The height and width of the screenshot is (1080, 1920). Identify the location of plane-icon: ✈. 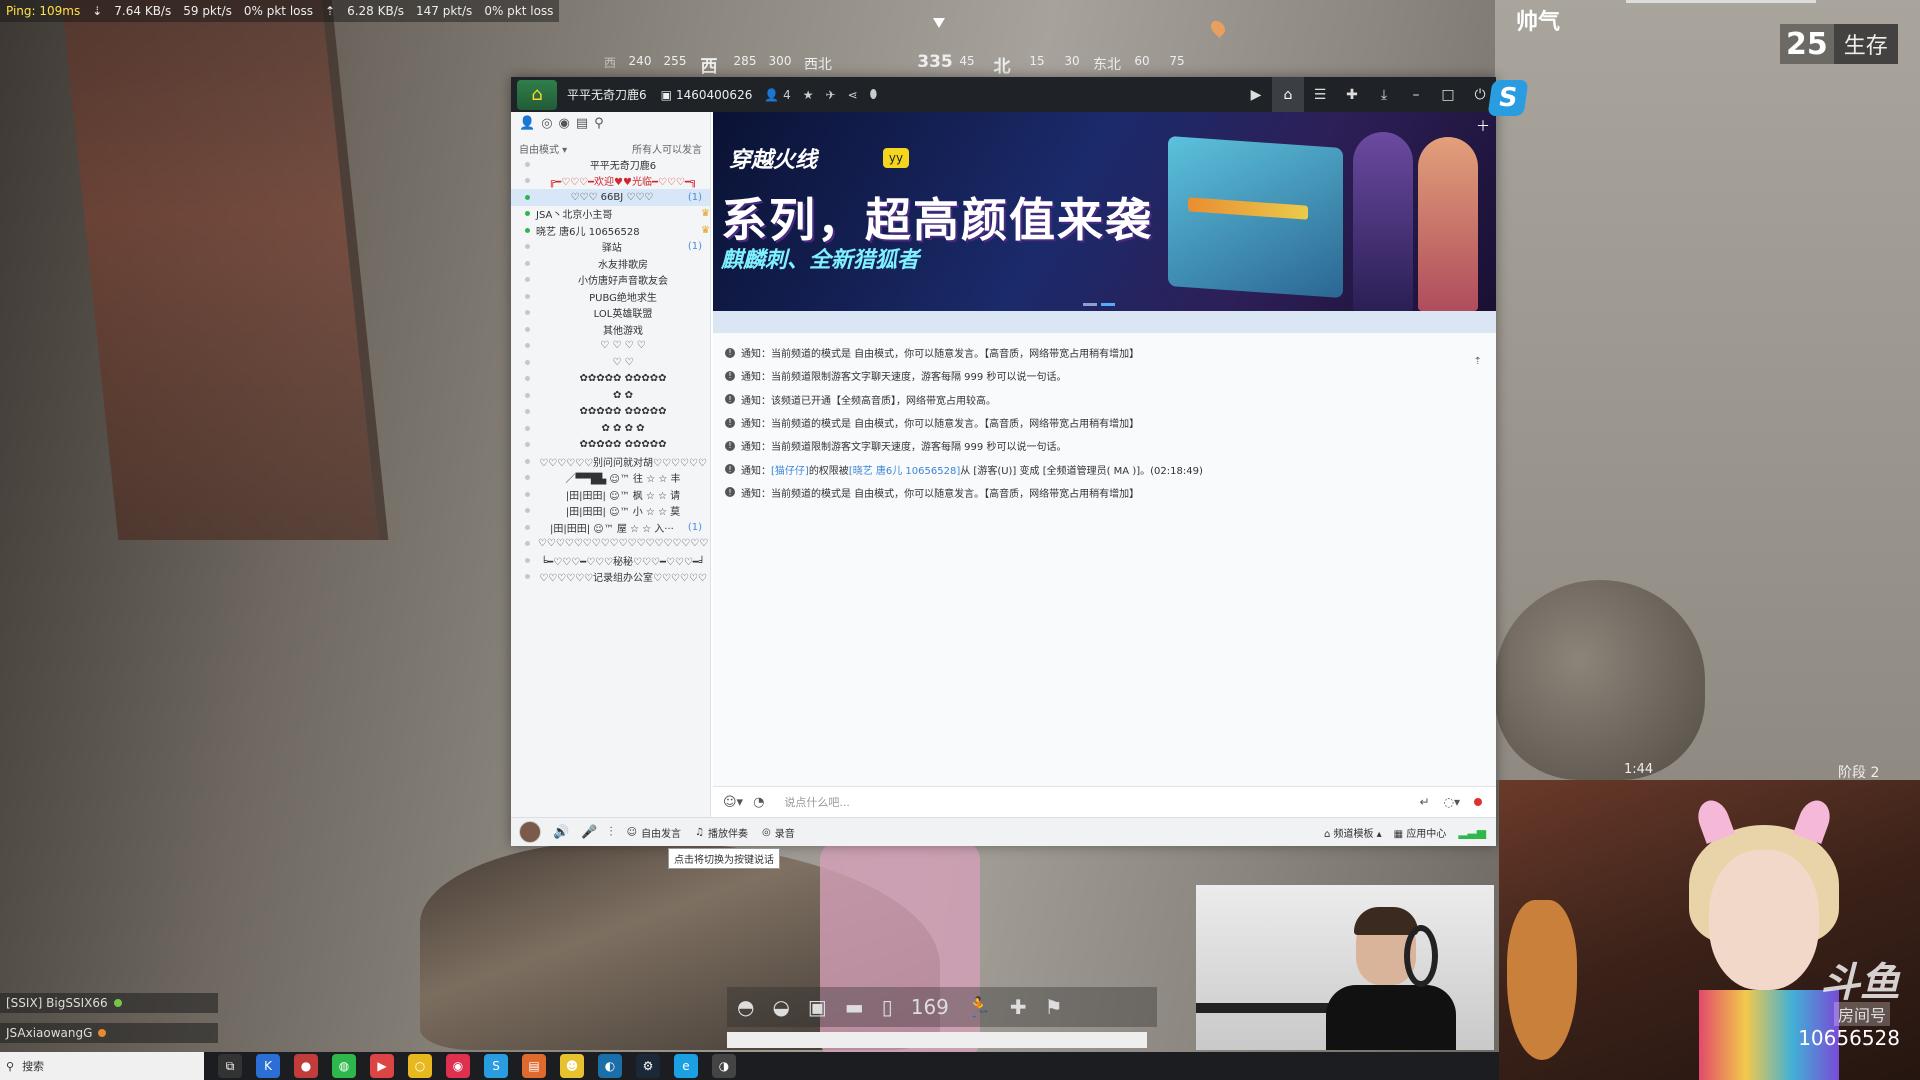
(831, 95).